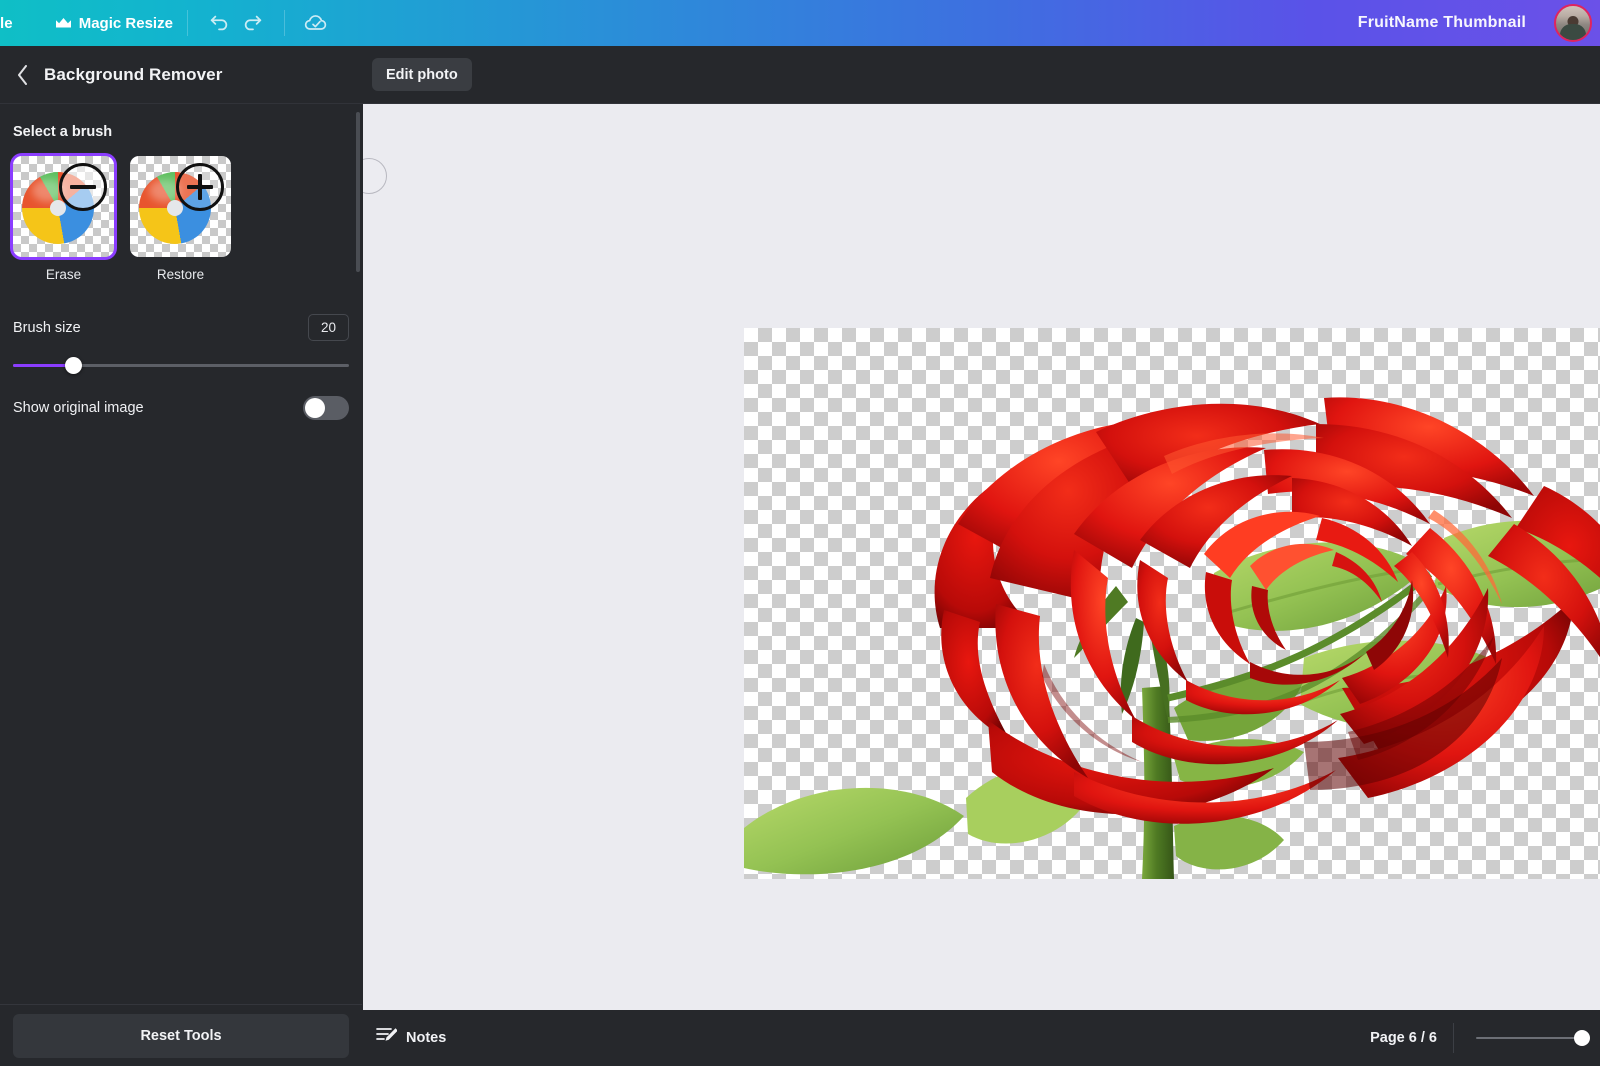 The height and width of the screenshot is (1066, 1600). I want to click on panel-header: Background Remover, so click(181, 75).